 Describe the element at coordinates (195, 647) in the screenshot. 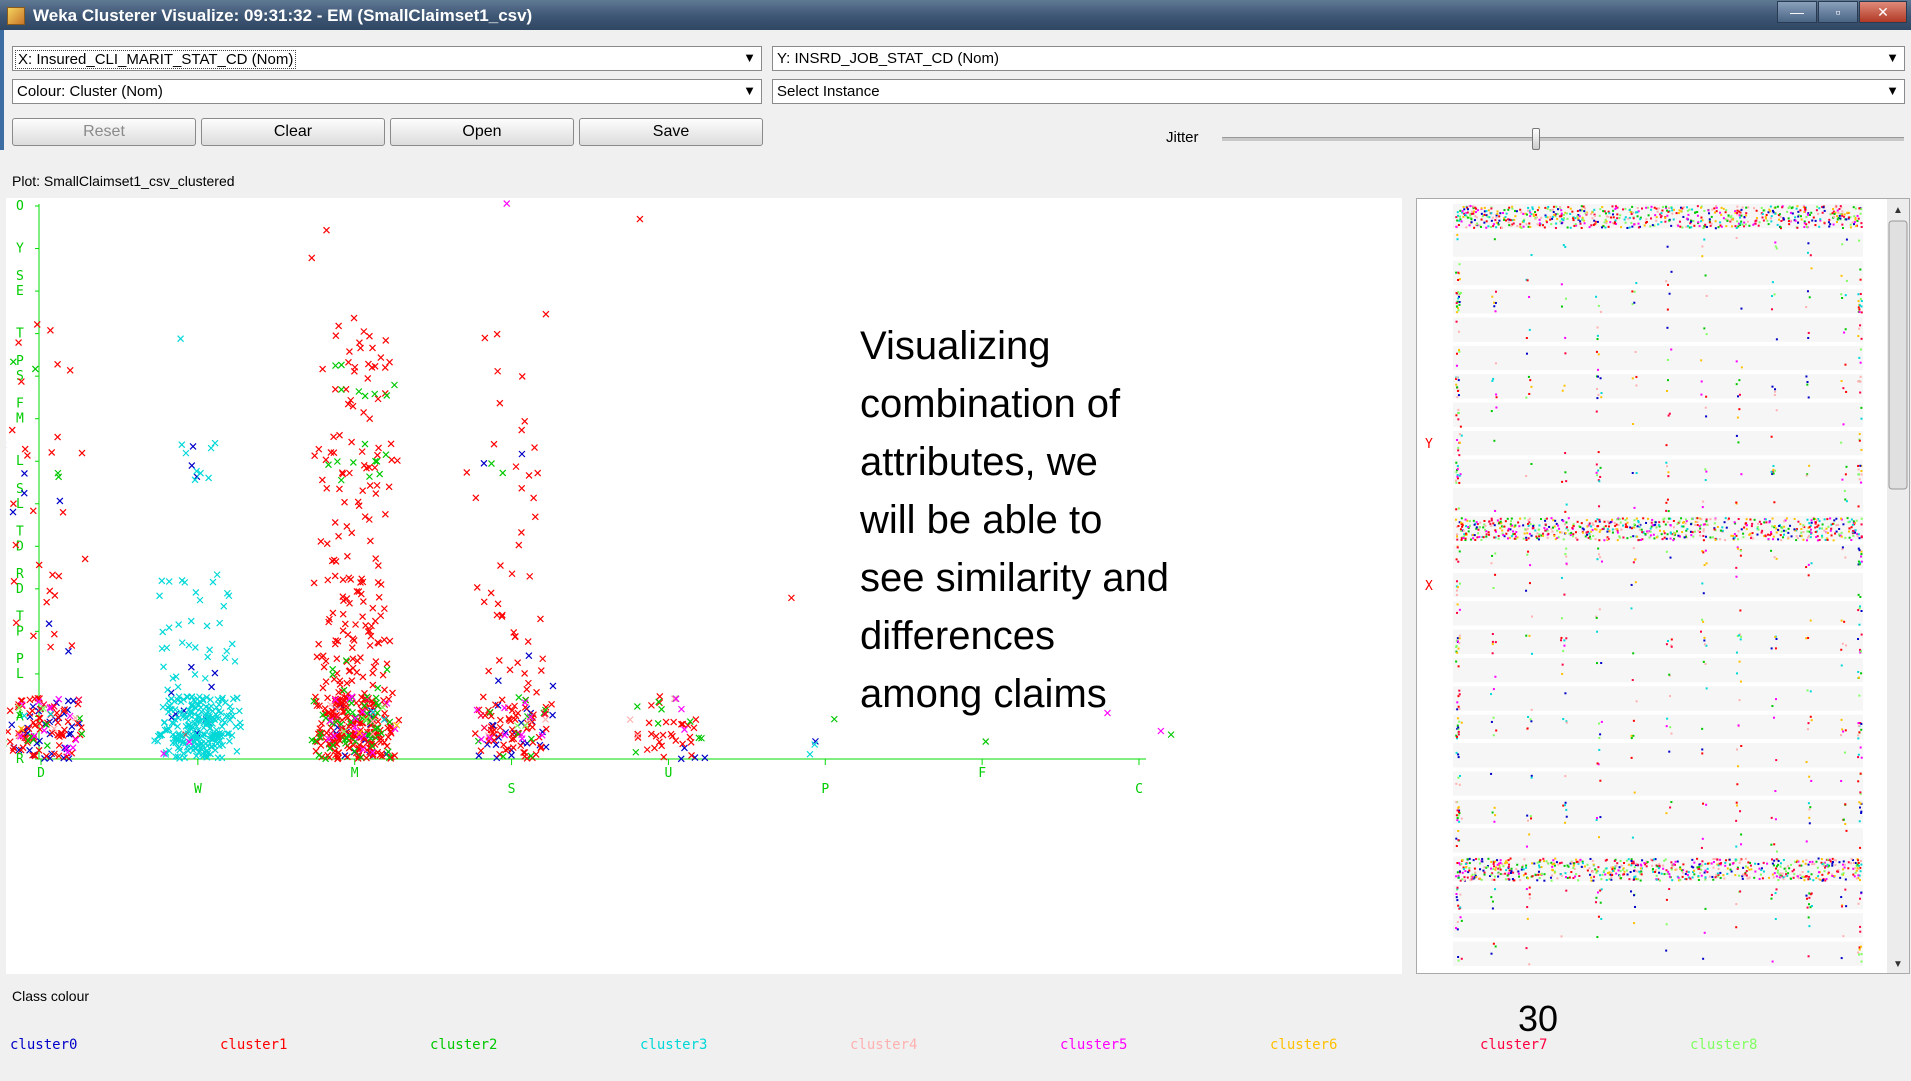

I see `data-point-cluster3` at that location.